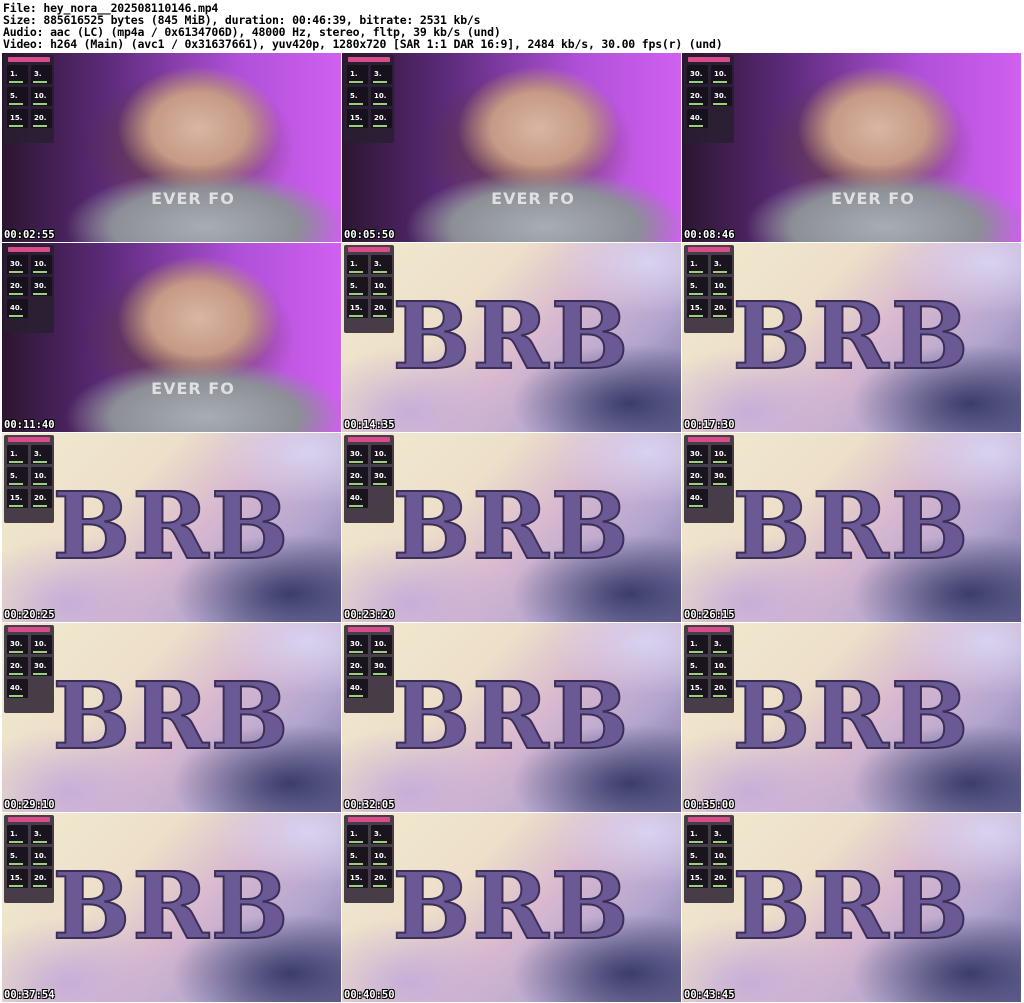 The height and width of the screenshot is (1003, 1024). I want to click on timestamp-label: 00:43:45, so click(709, 995).